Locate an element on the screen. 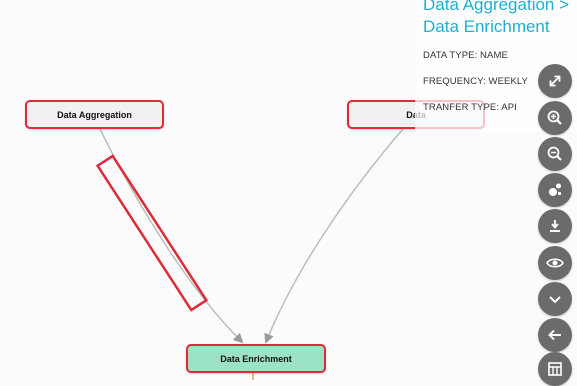 This screenshot has width=577, height=386. zoom-in-button is located at coordinates (555, 118).